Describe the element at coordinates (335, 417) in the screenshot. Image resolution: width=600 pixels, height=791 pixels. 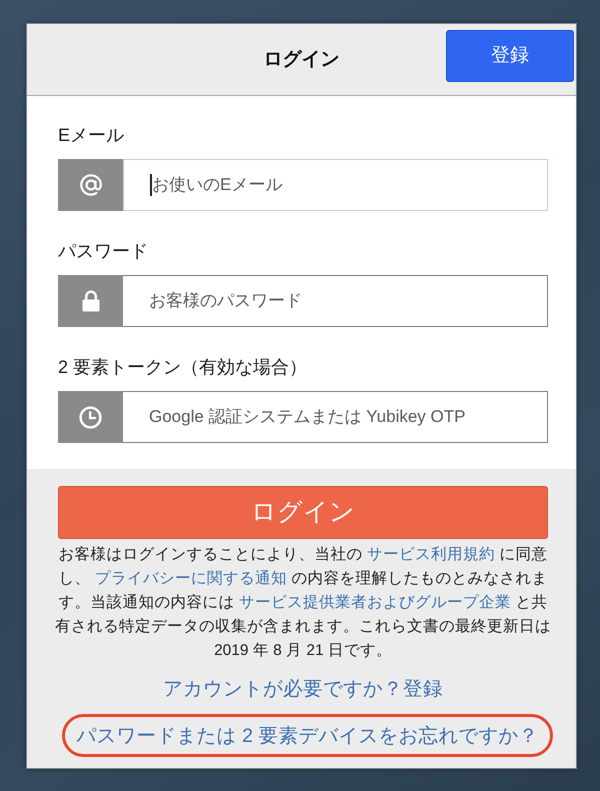
I see `input-field: Google 認証システムまたは Yubikey OTP` at that location.